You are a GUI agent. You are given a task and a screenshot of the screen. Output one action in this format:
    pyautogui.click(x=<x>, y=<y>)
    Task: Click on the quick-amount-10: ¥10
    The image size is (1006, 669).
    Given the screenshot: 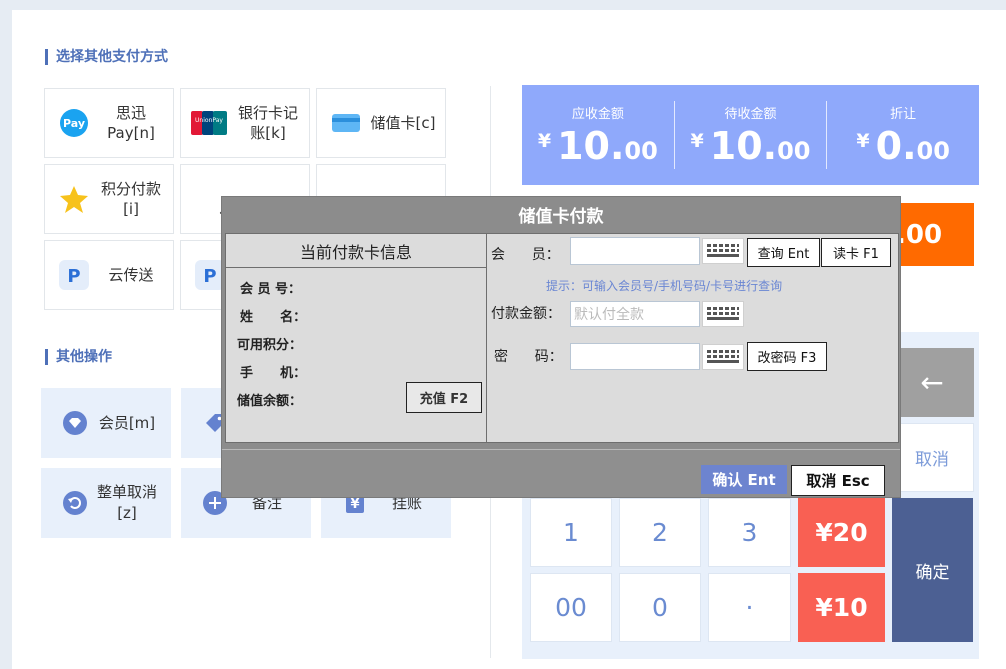 What is the action you would take?
    pyautogui.click(x=841, y=607)
    